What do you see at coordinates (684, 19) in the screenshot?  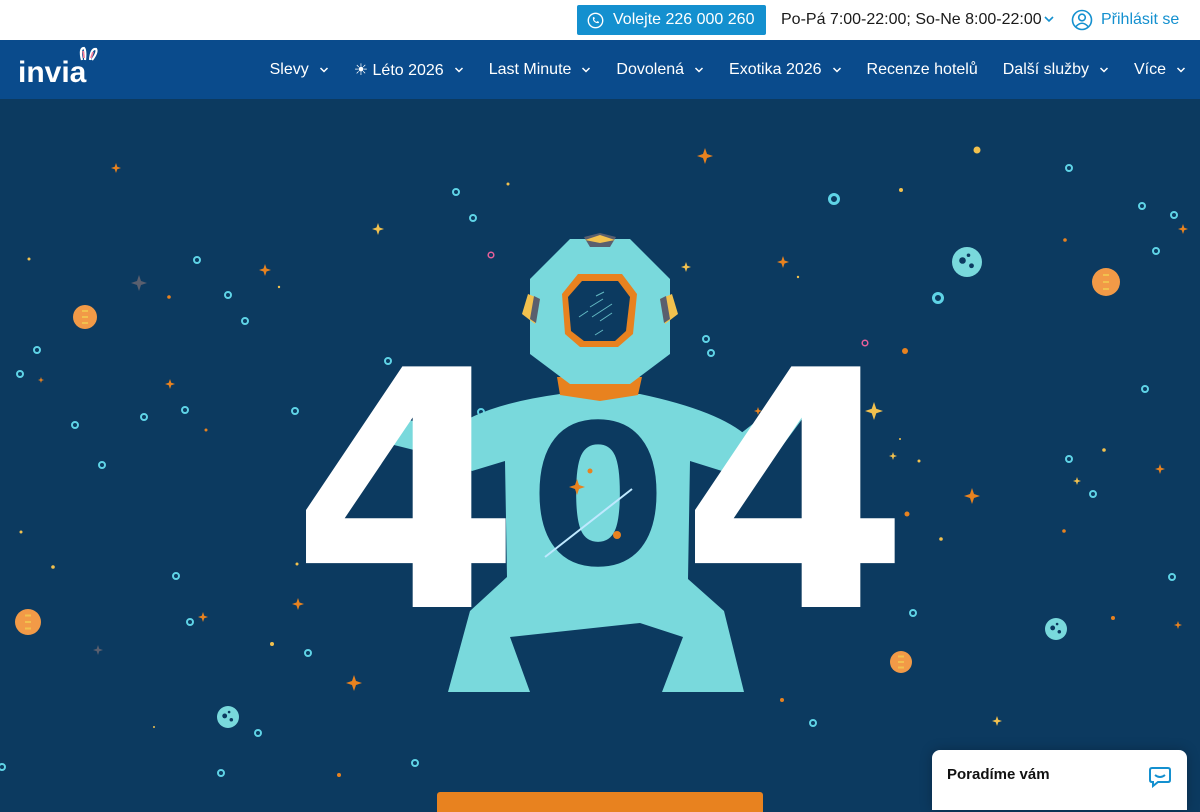 I see `call-button-label: Volejte 226 000 260` at bounding box center [684, 19].